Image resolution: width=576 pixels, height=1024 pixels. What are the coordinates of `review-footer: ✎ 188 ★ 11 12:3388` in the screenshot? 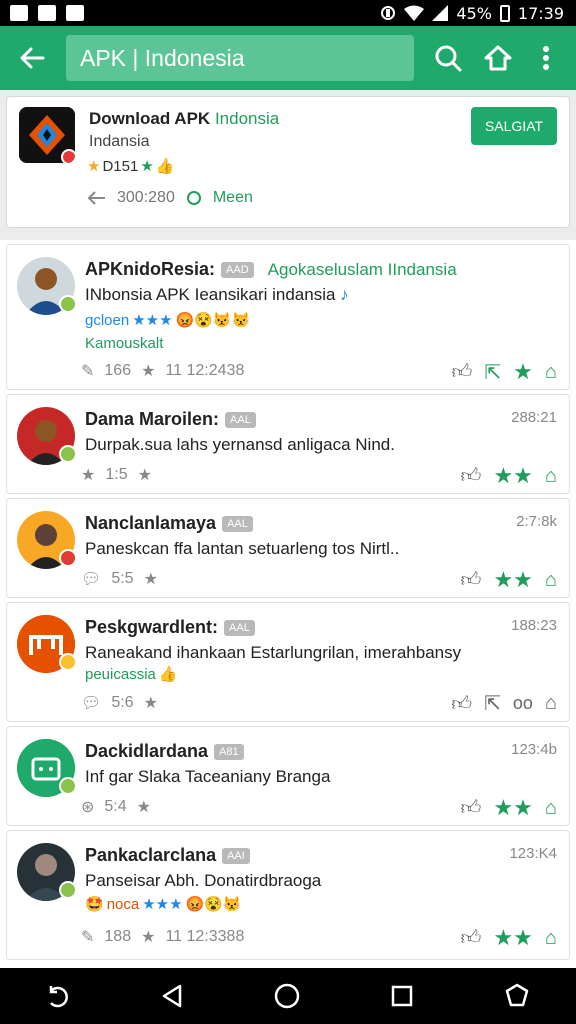 It's located at (162, 937).